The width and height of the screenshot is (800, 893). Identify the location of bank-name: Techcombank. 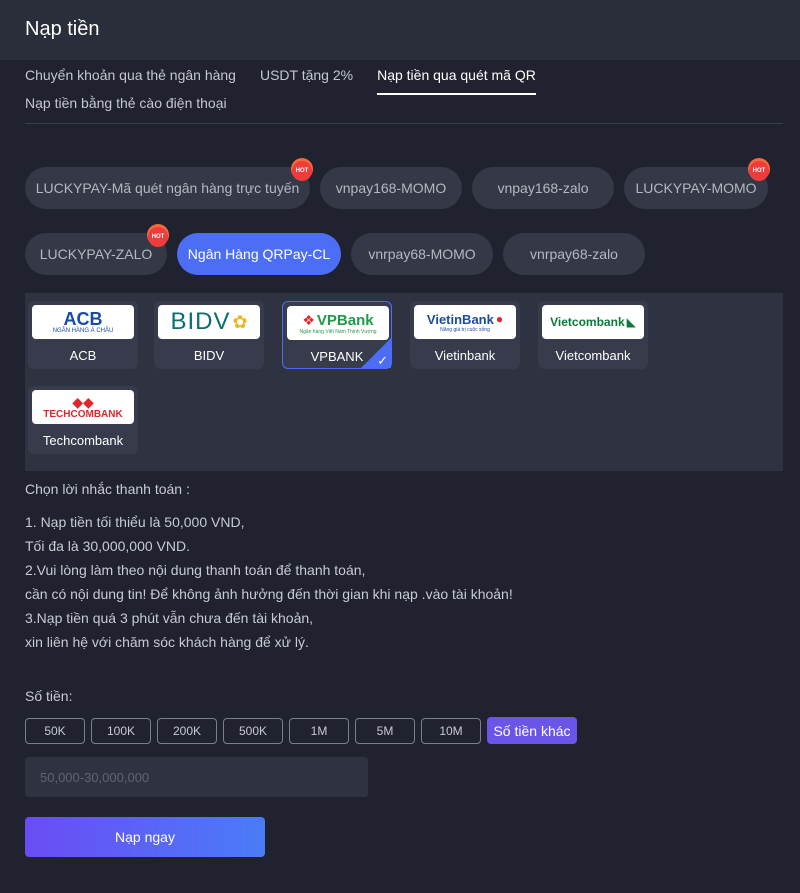
(83, 440).